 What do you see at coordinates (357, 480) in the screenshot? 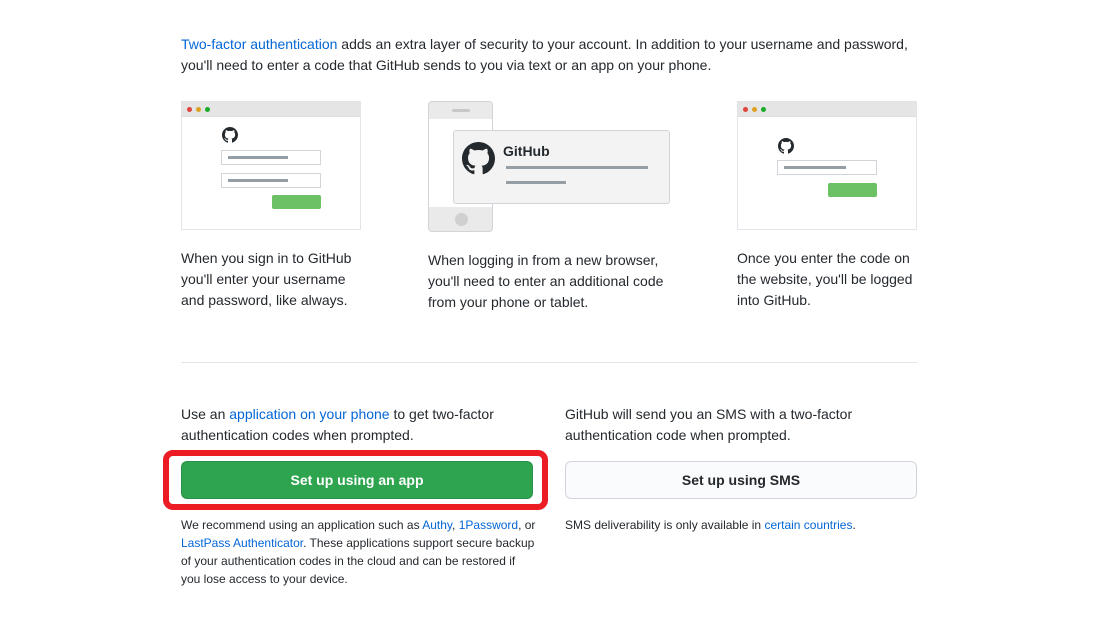
I see `setup-app-button: Set up using an app` at bounding box center [357, 480].